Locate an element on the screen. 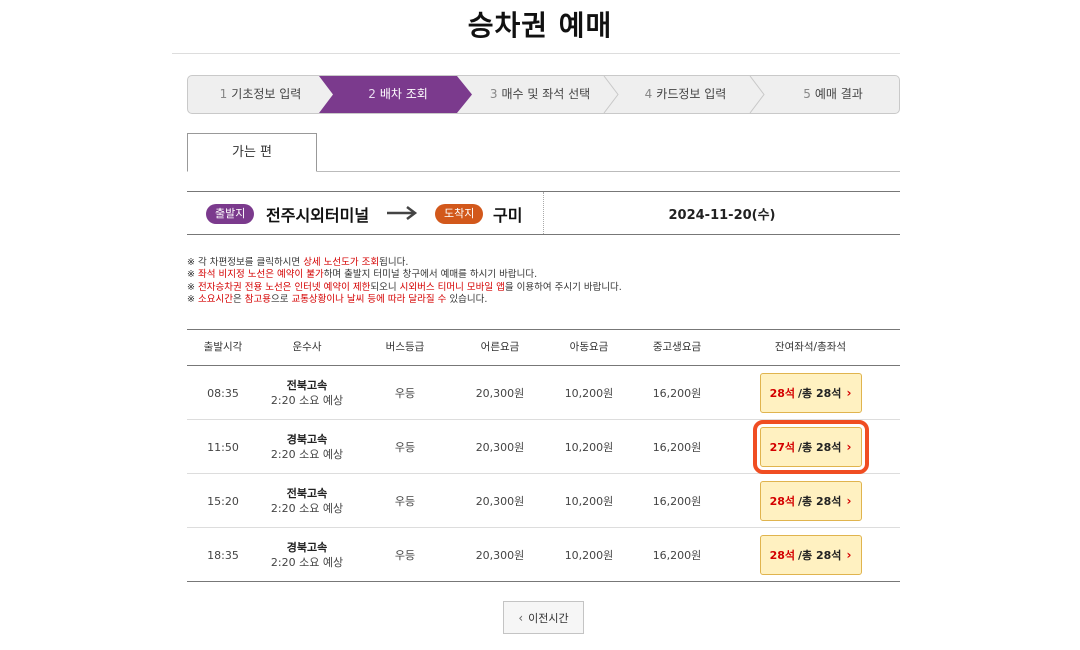 This screenshot has height=650, width=1080. select-seat-button-highlighted: 27석/총 28석 › is located at coordinates (810, 447).